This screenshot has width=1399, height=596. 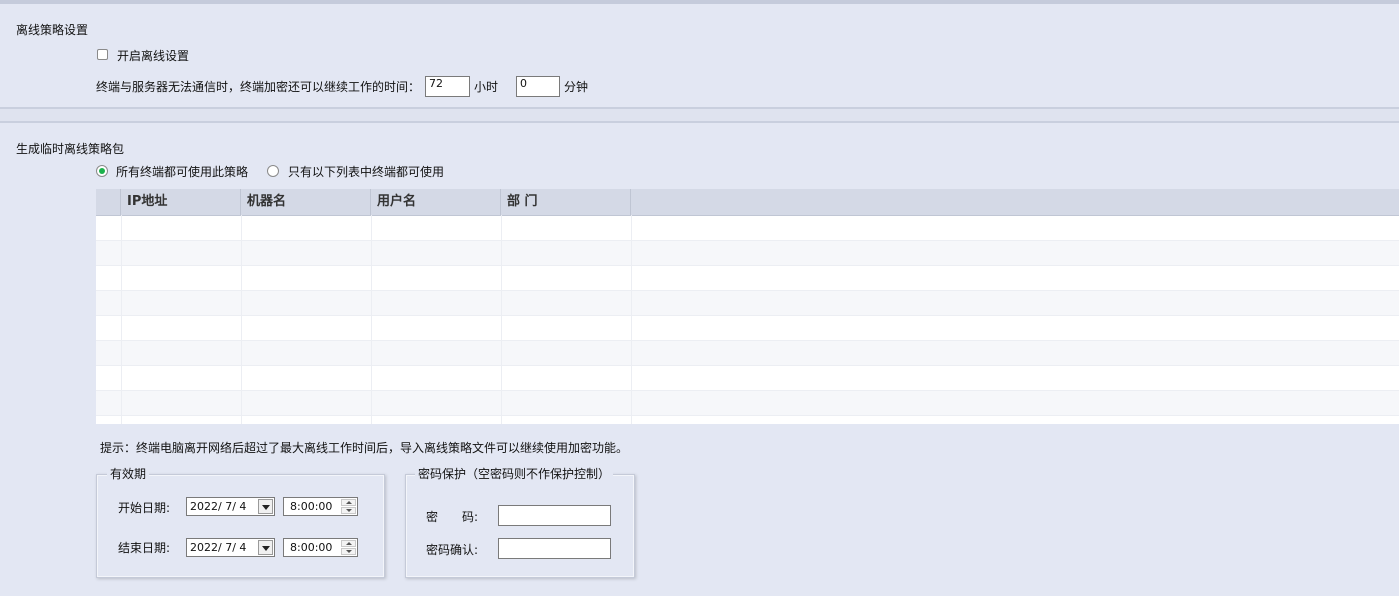 What do you see at coordinates (306, 202) in the screenshot?
I see `column-header-machine: 机器名` at bounding box center [306, 202].